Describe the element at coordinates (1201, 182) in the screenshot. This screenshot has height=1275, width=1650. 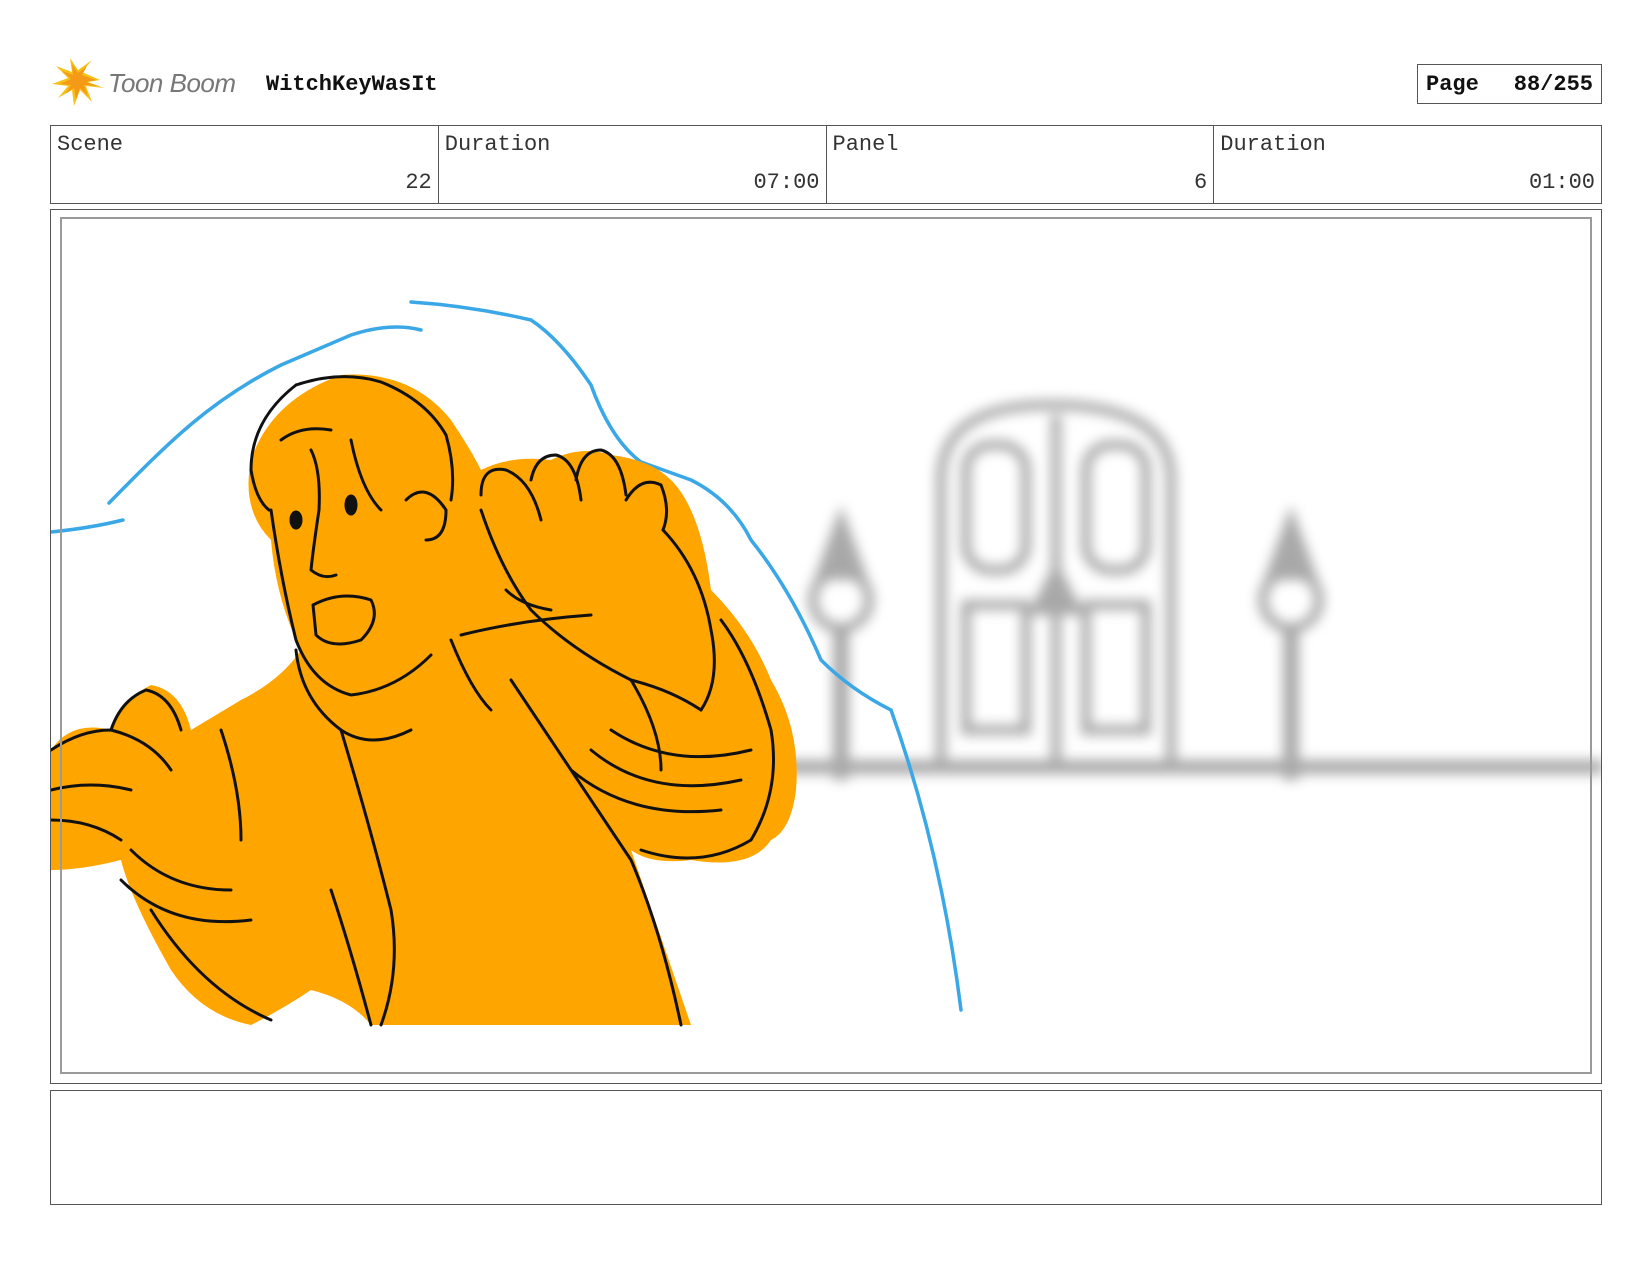
I see `panel-value: 6` at that location.